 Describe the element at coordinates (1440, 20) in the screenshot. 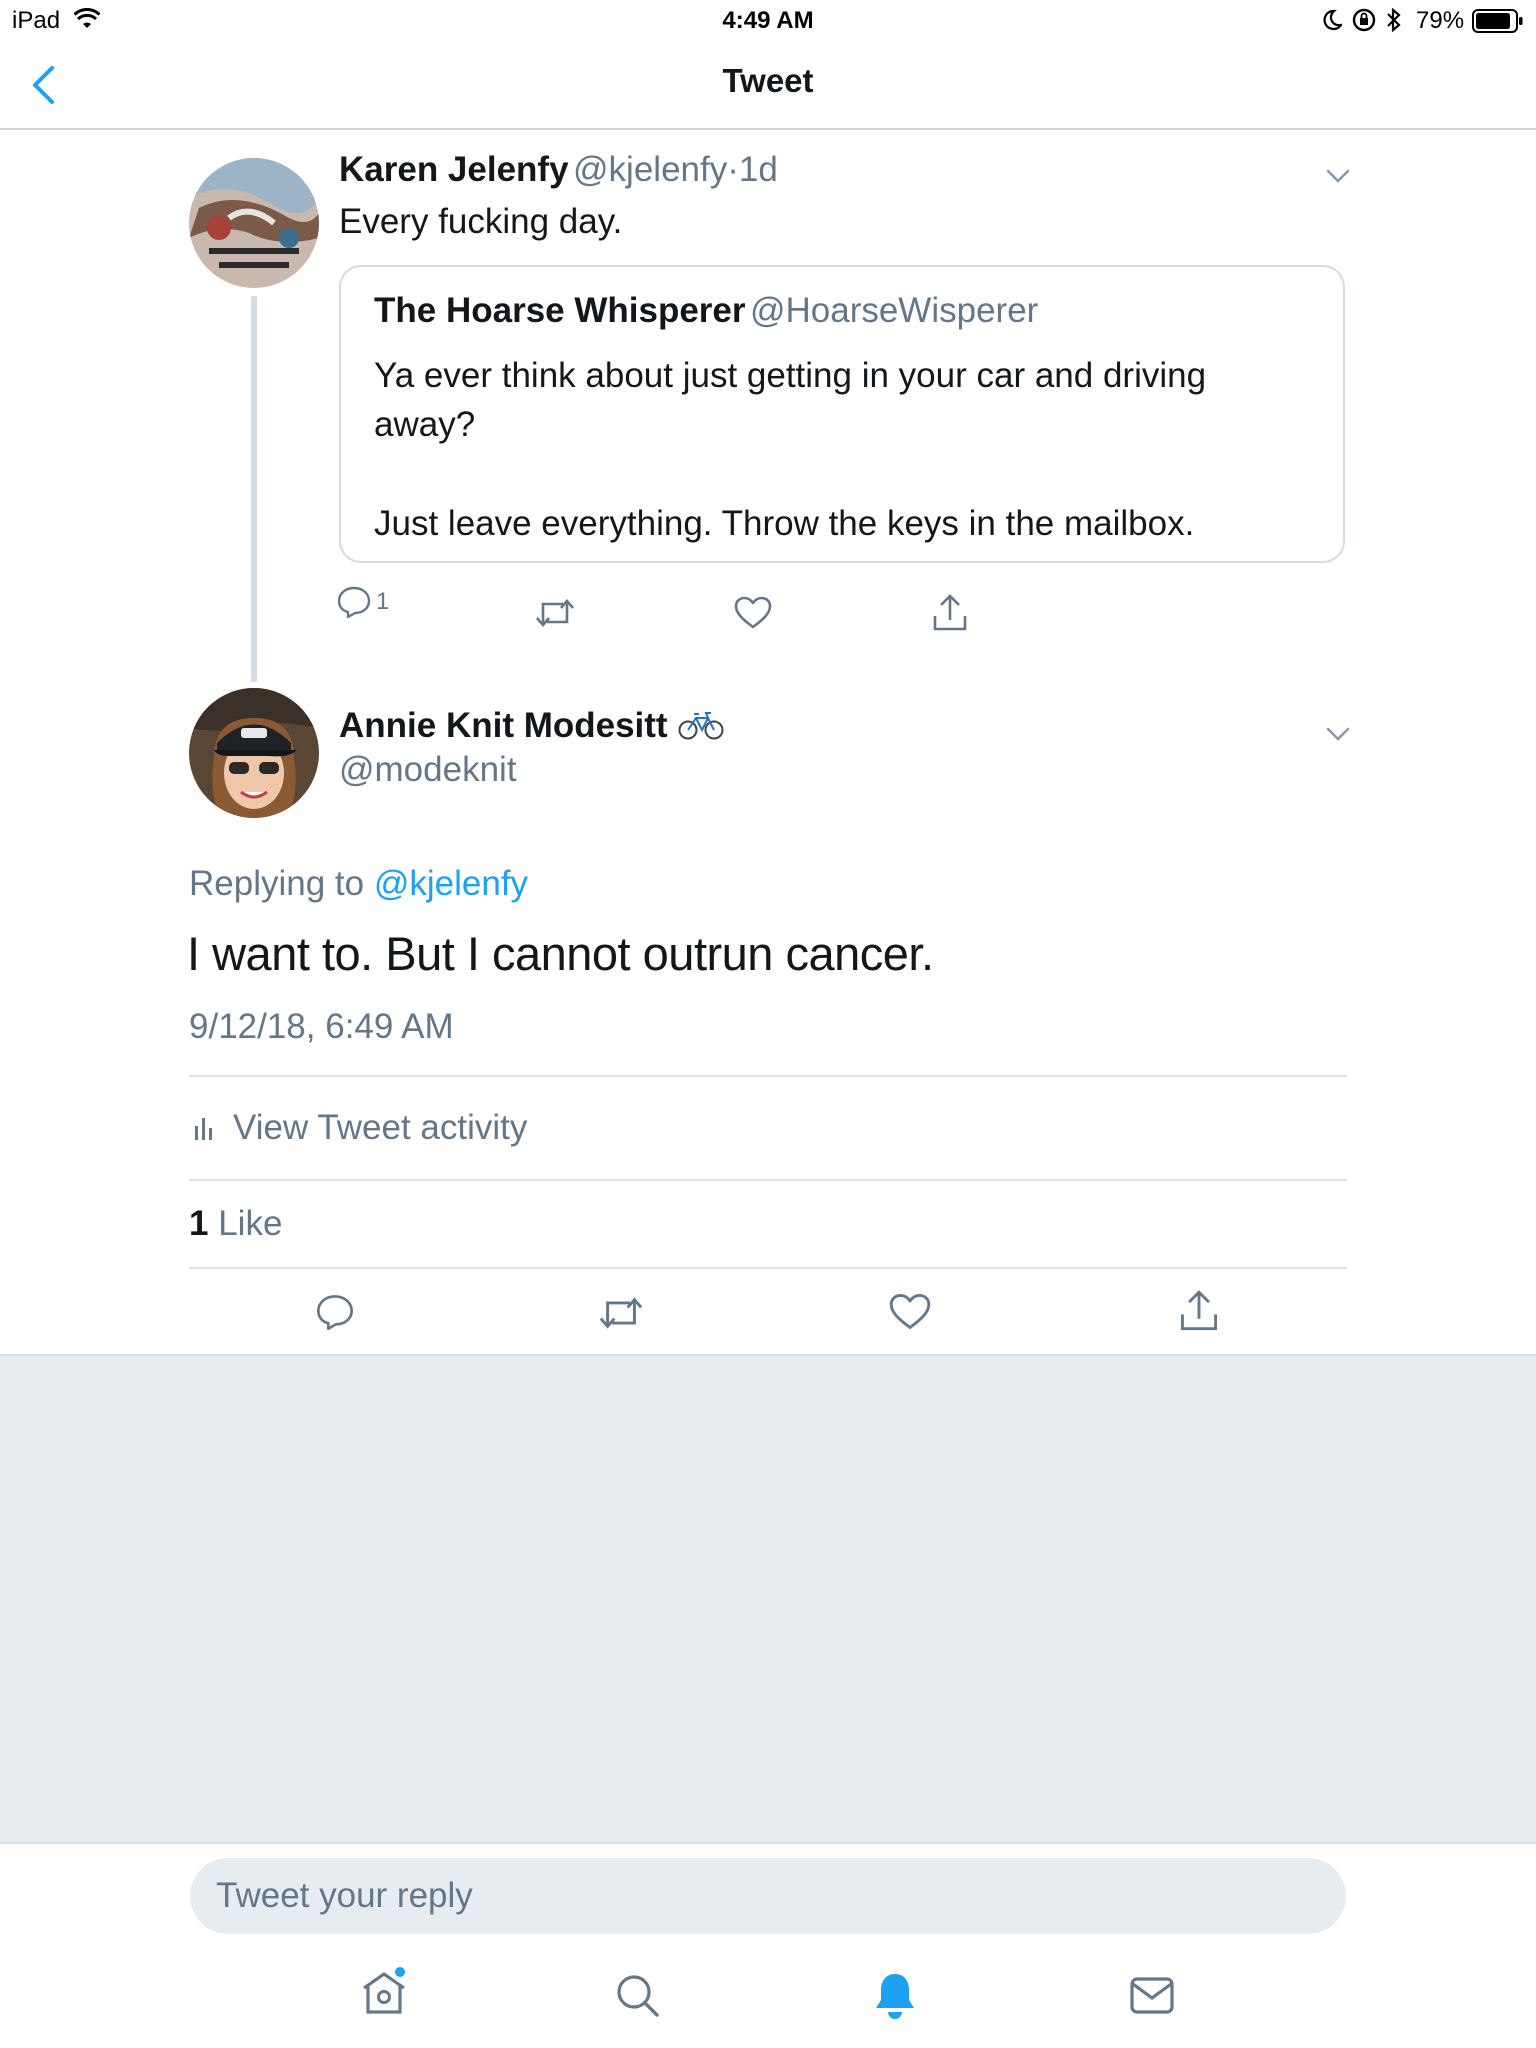

I see `battery-percent: 79%` at that location.